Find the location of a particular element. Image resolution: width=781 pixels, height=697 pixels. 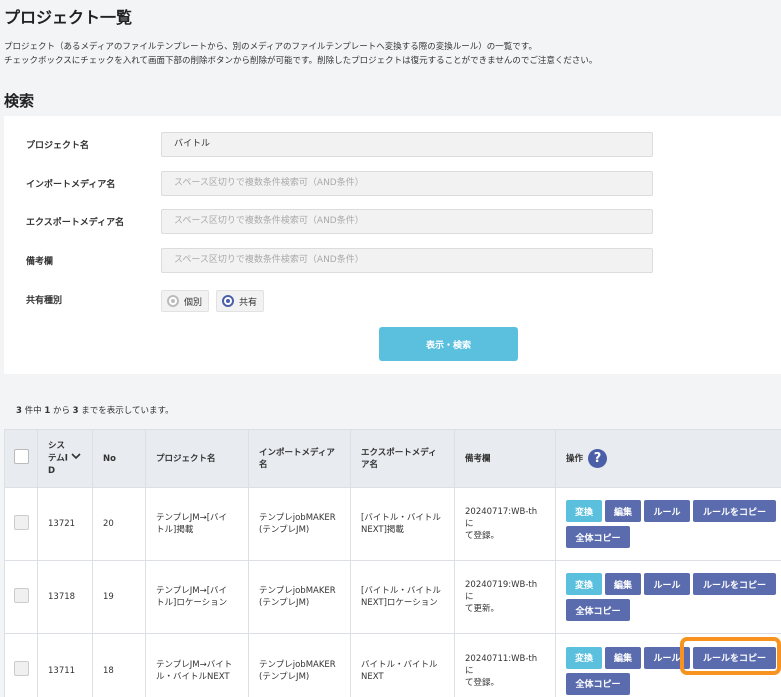

project-name-label: プロジェクト名 is located at coordinates (58, 146).